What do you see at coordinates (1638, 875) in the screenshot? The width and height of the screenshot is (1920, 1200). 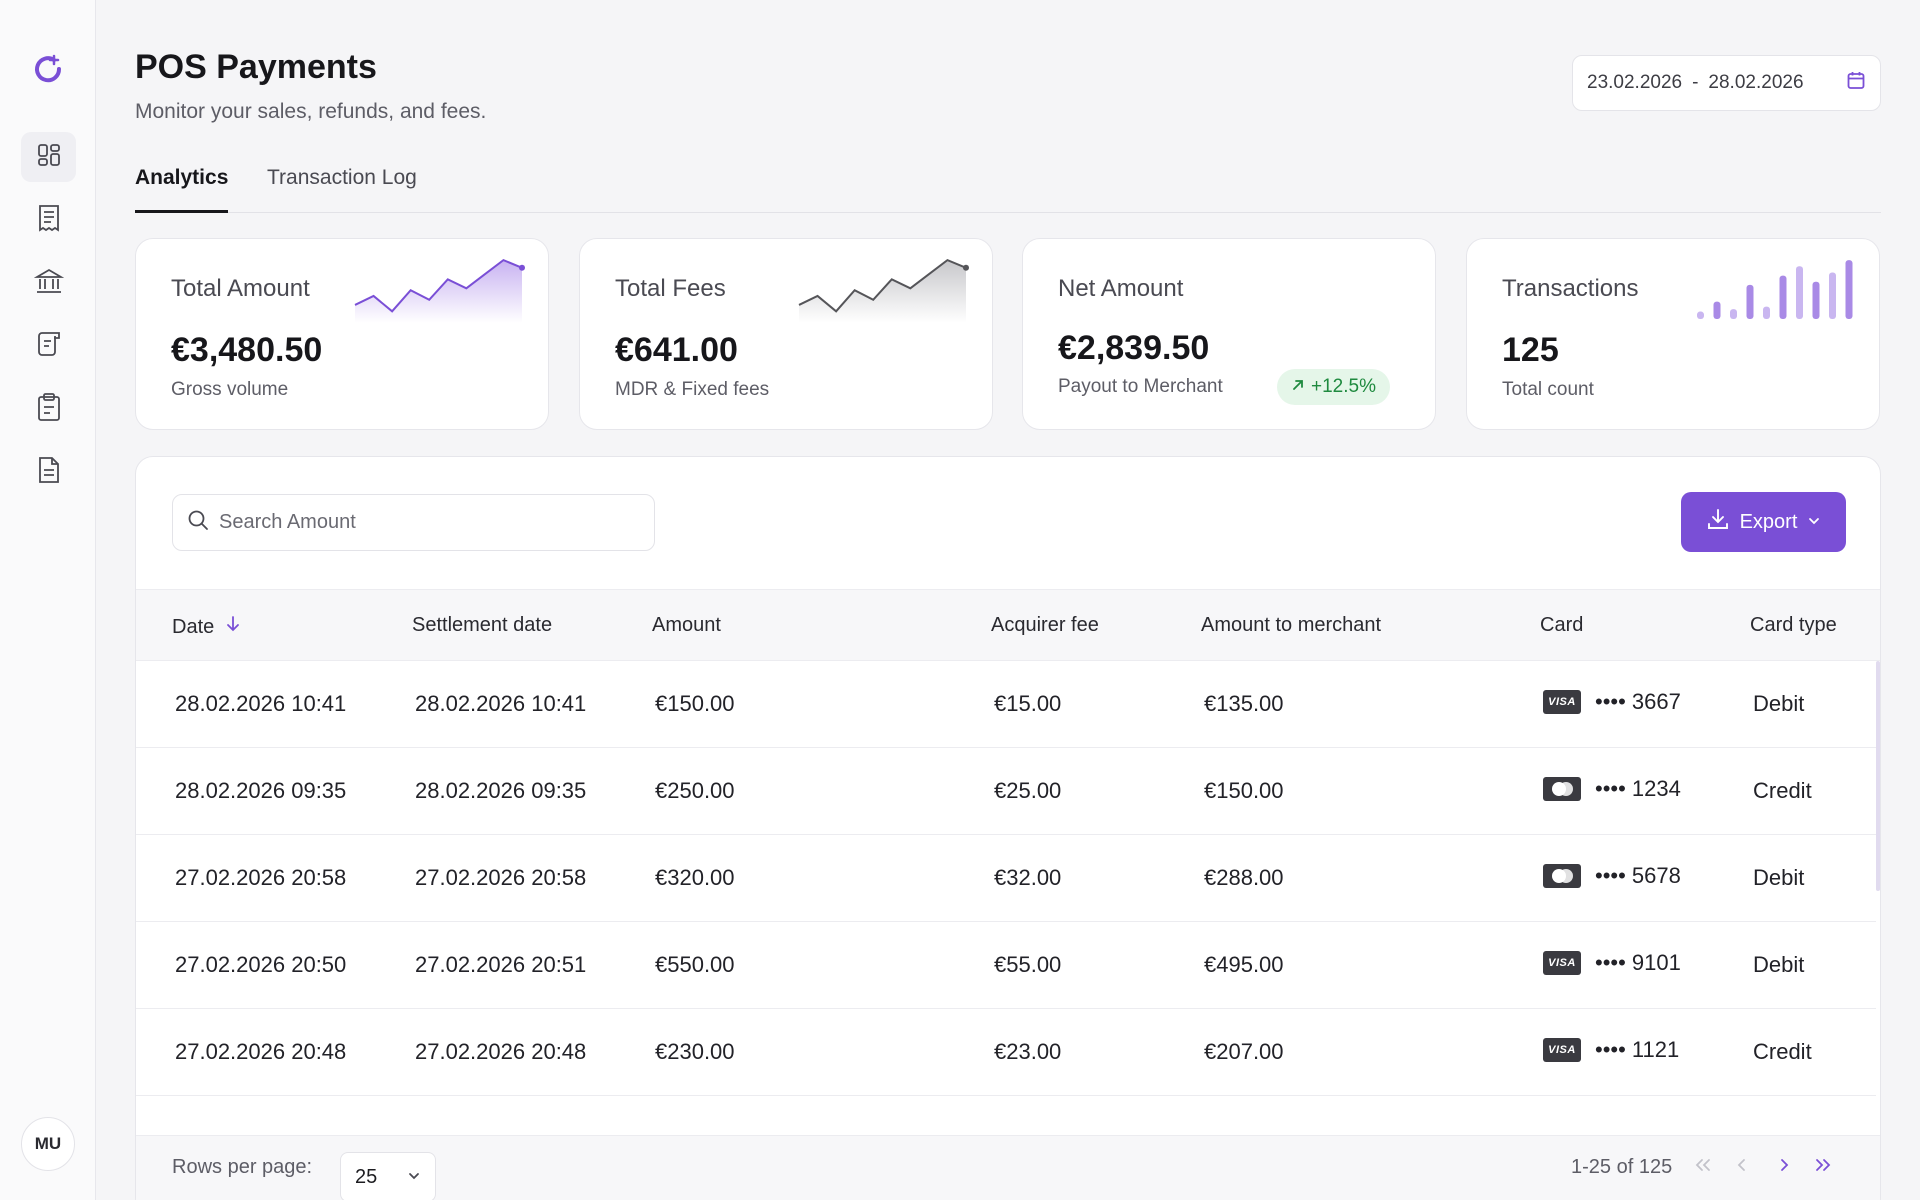 I see `card-number: •••• 5678` at bounding box center [1638, 875].